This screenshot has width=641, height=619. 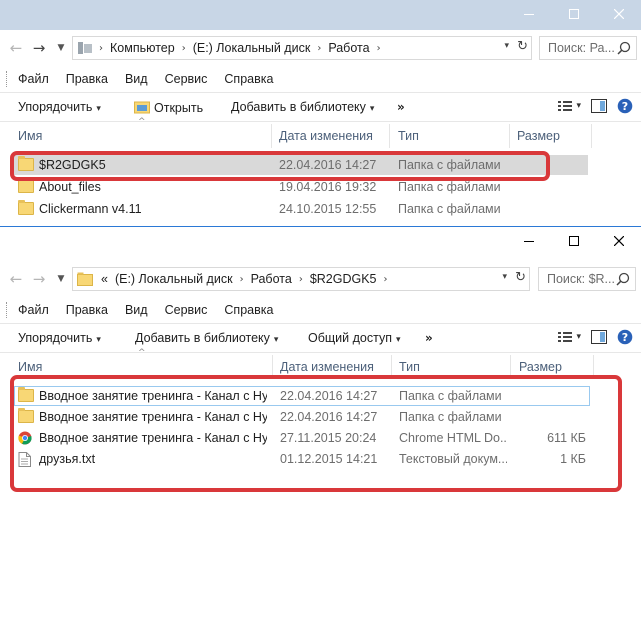 I want to click on view-controls: ▾ ?, so click(x=595, y=337).